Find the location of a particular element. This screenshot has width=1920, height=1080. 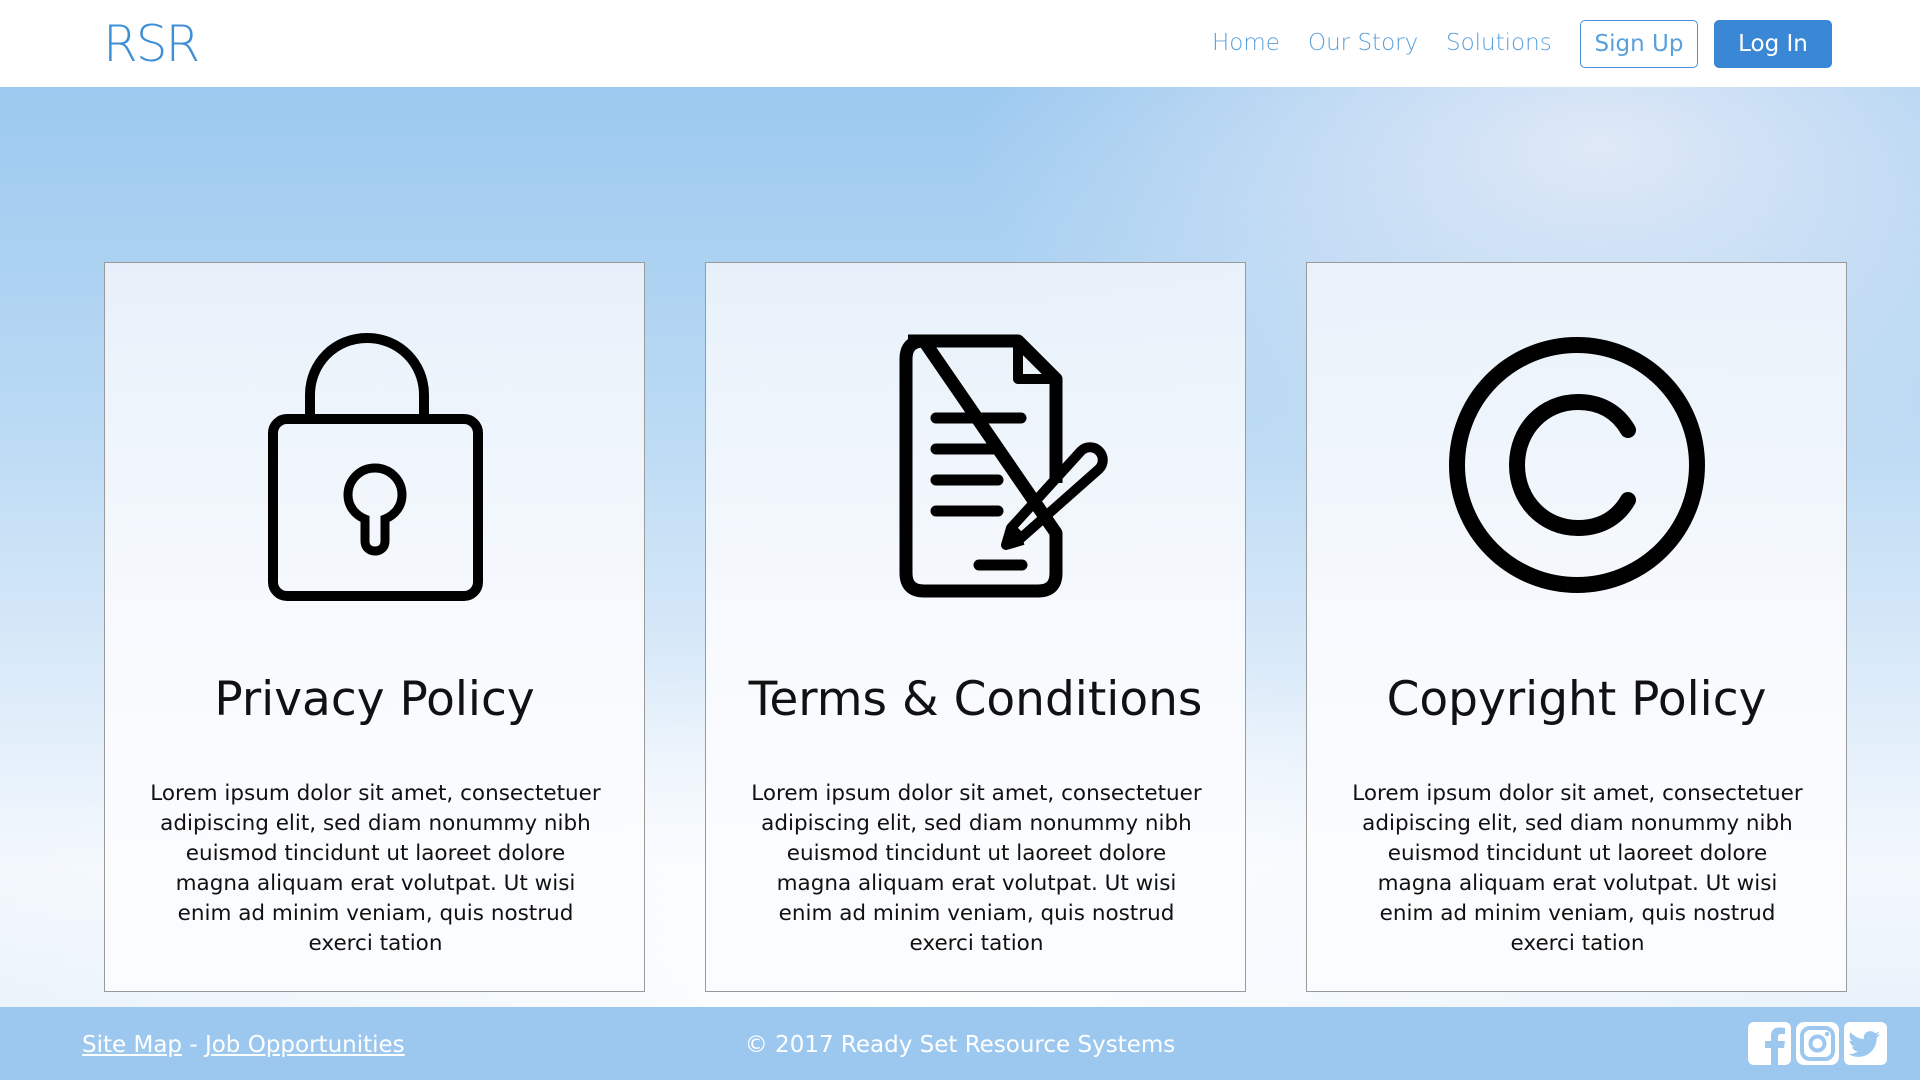

lock-icon is located at coordinates (374, 467).